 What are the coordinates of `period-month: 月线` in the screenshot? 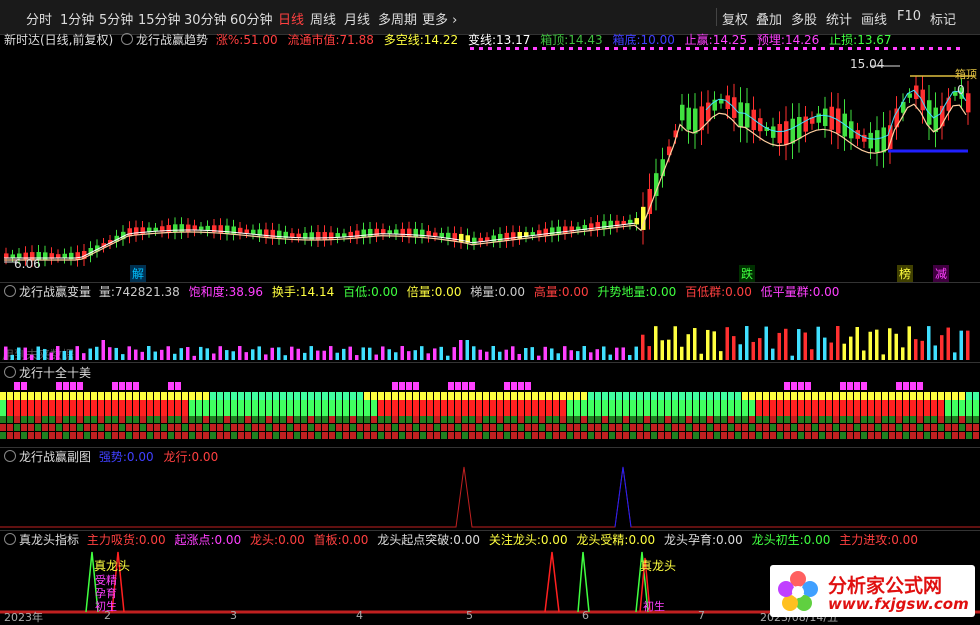 It's located at (357, 18).